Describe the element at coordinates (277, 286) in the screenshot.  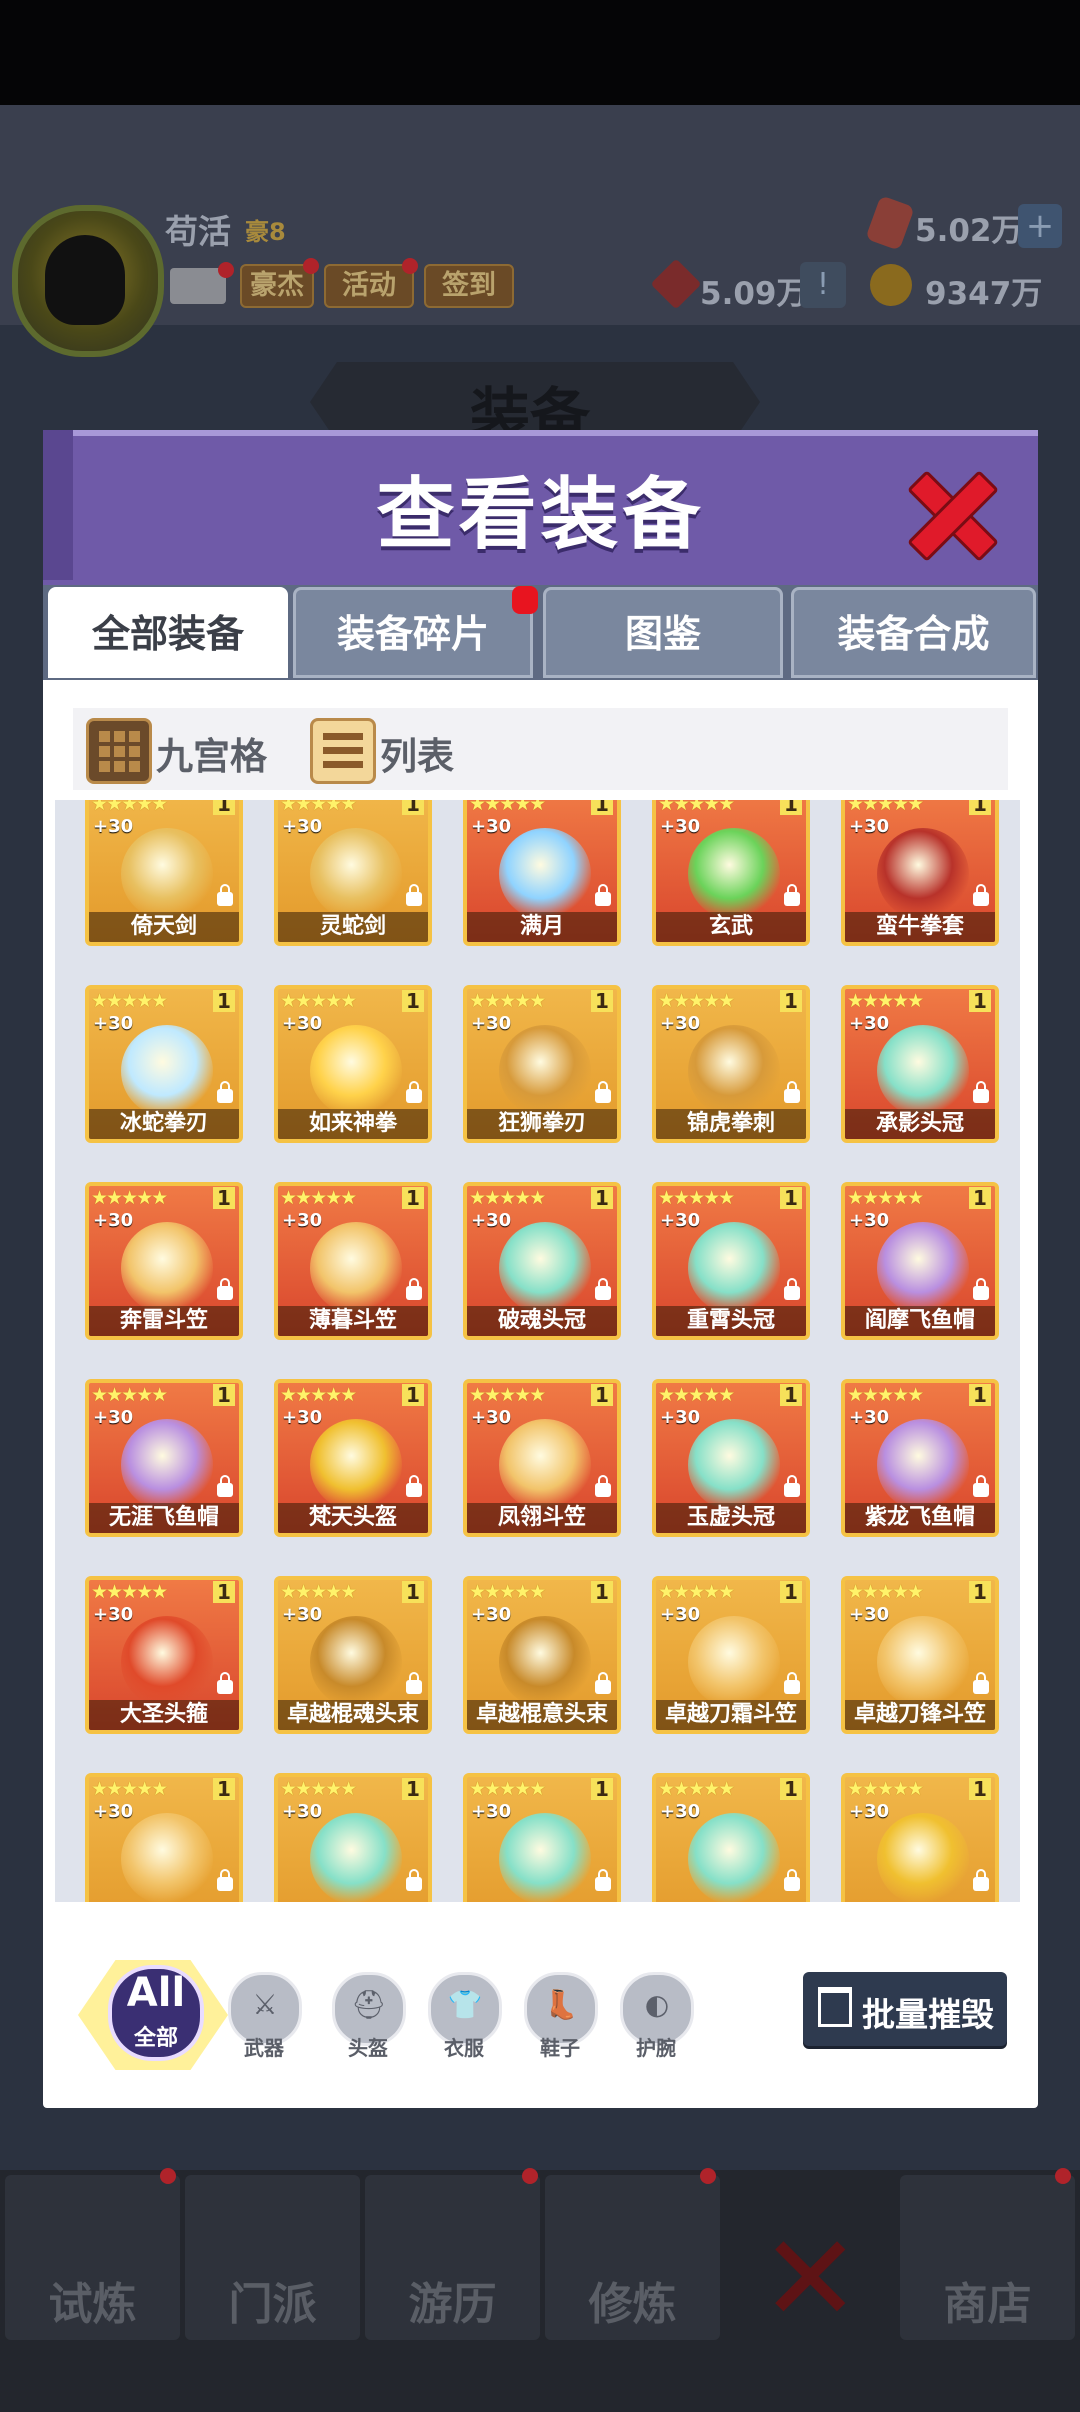
I see `heroes-button: 豪杰` at that location.